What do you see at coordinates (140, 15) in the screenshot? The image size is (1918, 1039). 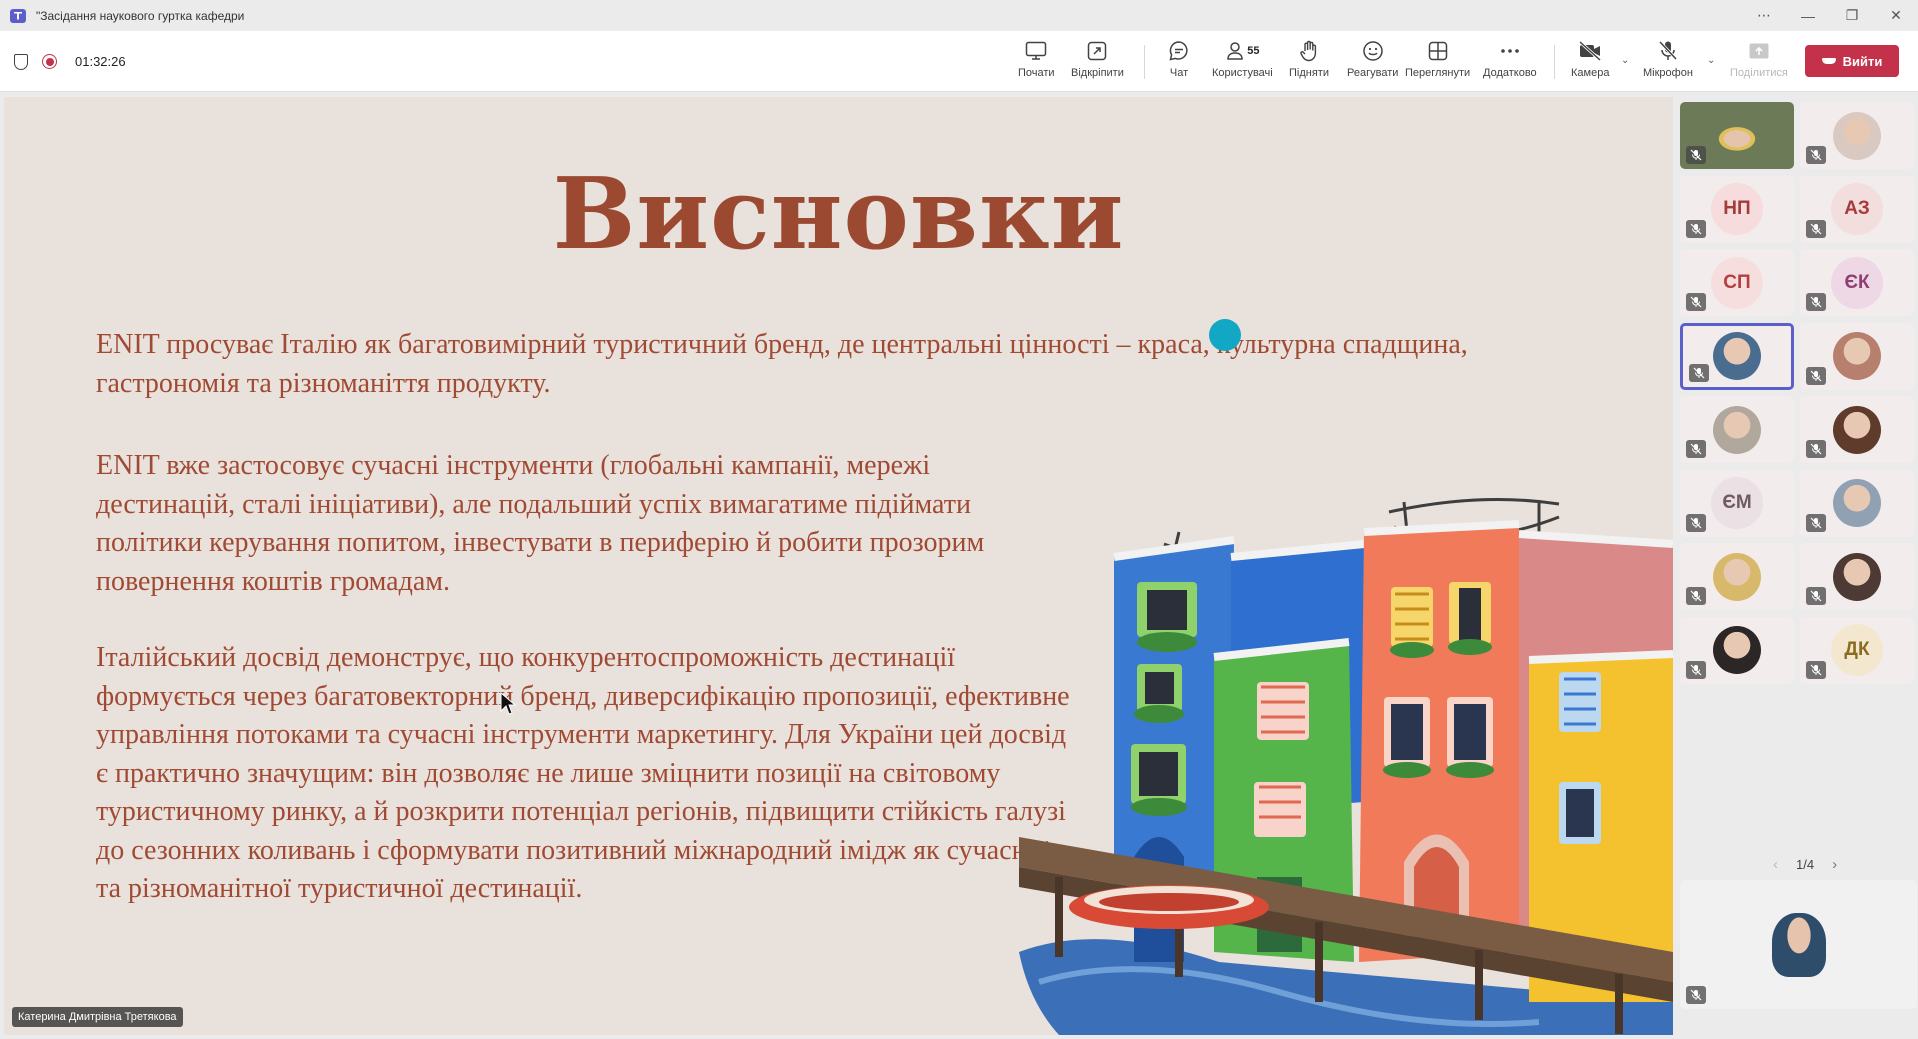 I see `window-title: "Засідання наукового гуртка кафедри` at bounding box center [140, 15].